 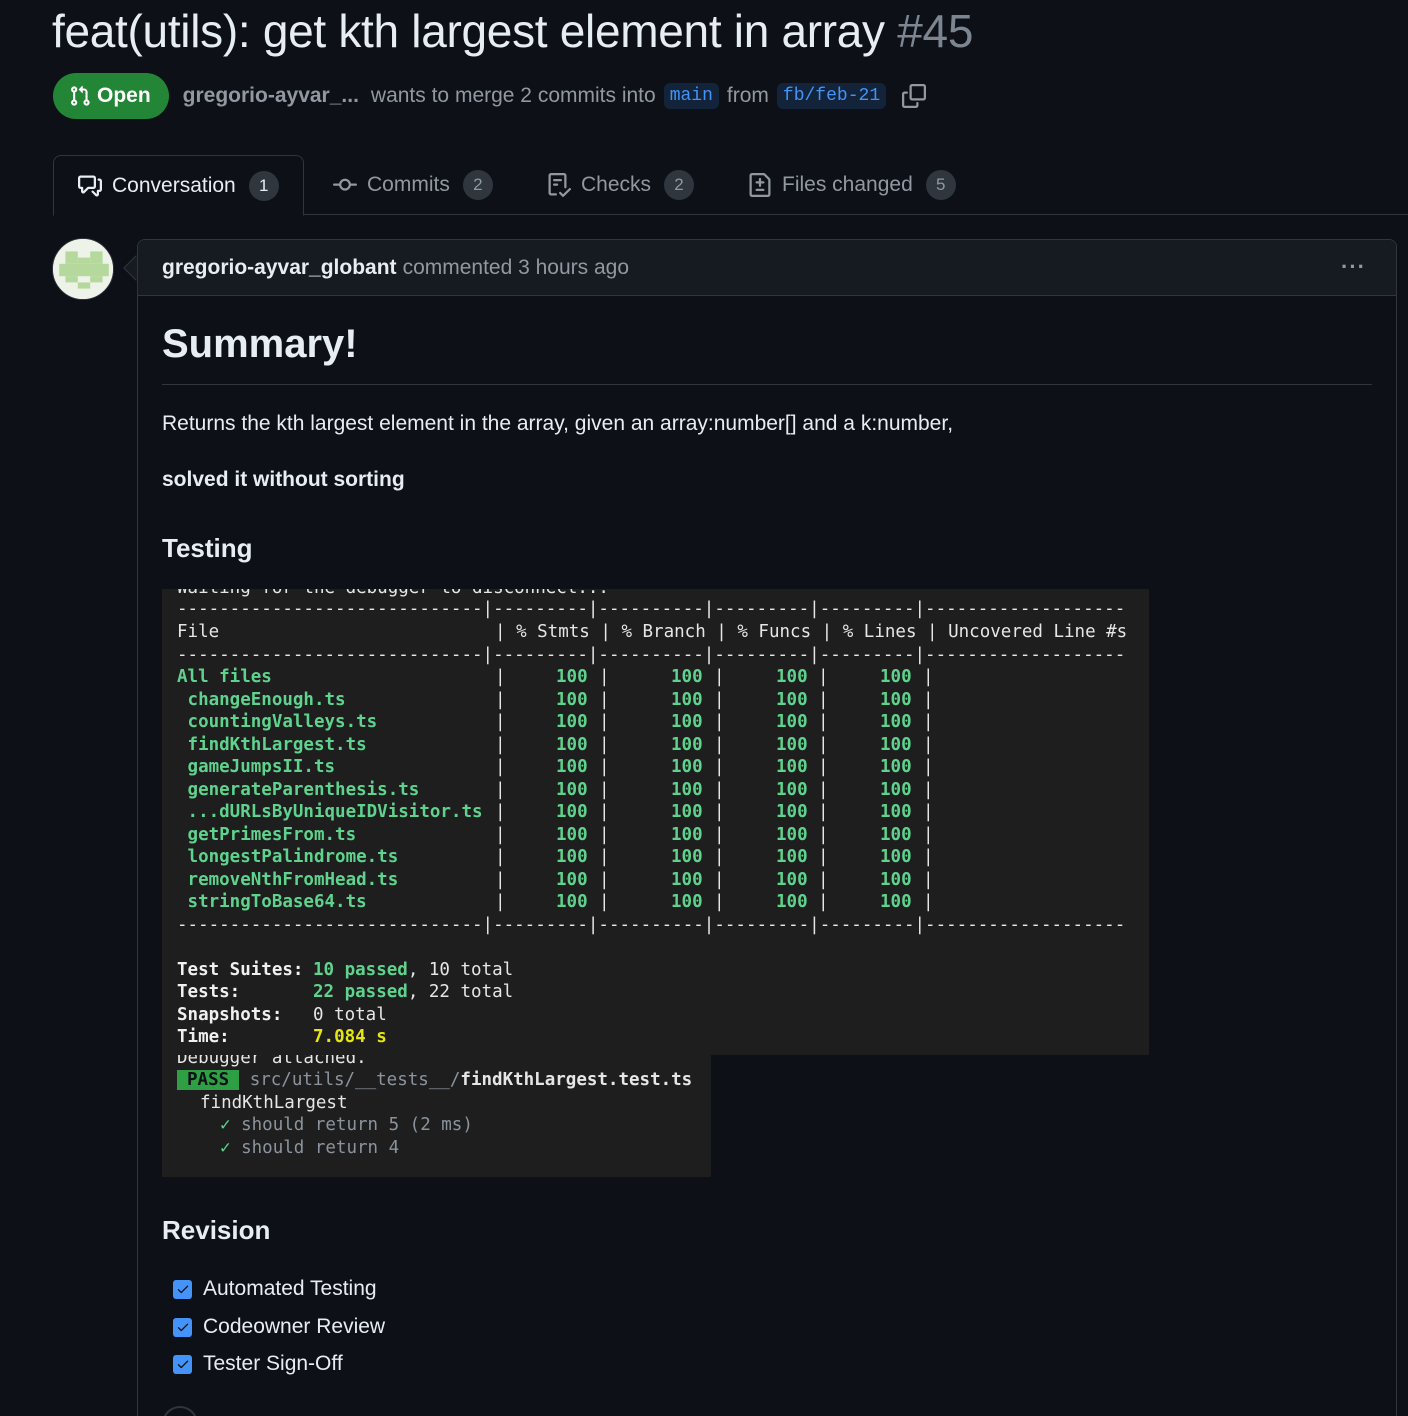 I want to click on revision-heading: Revision, so click(x=216, y=1230).